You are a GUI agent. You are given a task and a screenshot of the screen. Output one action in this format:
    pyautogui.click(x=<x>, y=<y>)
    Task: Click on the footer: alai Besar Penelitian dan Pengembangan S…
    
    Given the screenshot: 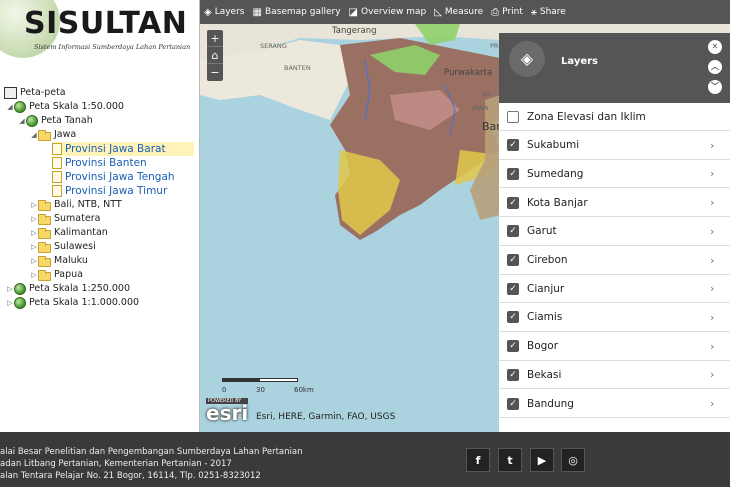 What is the action you would take?
    pyautogui.click(x=365, y=459)
    